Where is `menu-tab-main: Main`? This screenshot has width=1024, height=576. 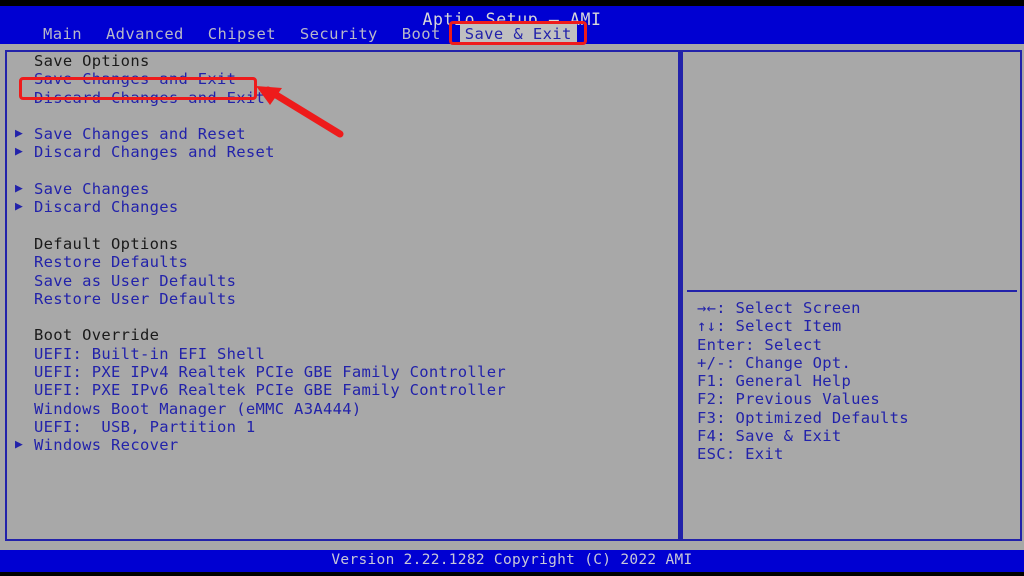
menu-tab-main: Main is located at coordinates (62, 34).